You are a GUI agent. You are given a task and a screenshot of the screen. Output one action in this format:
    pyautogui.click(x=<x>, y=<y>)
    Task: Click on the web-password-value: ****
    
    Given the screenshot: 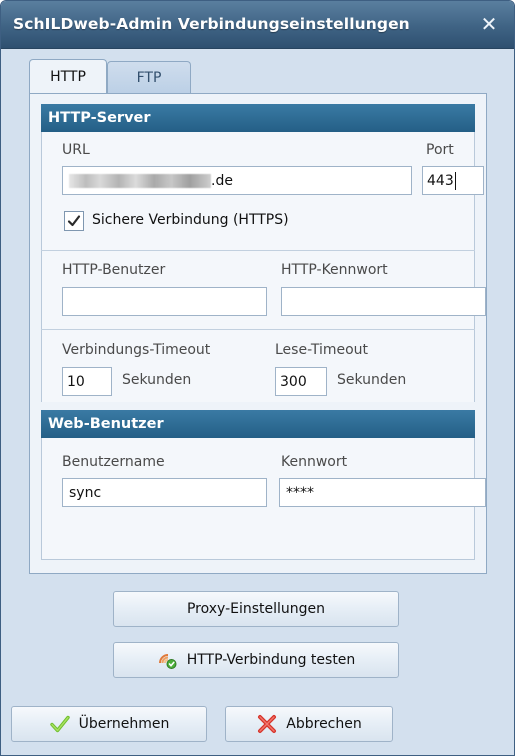 What is the action you would take?
    pyautogui.click(x=300, y=492)
    